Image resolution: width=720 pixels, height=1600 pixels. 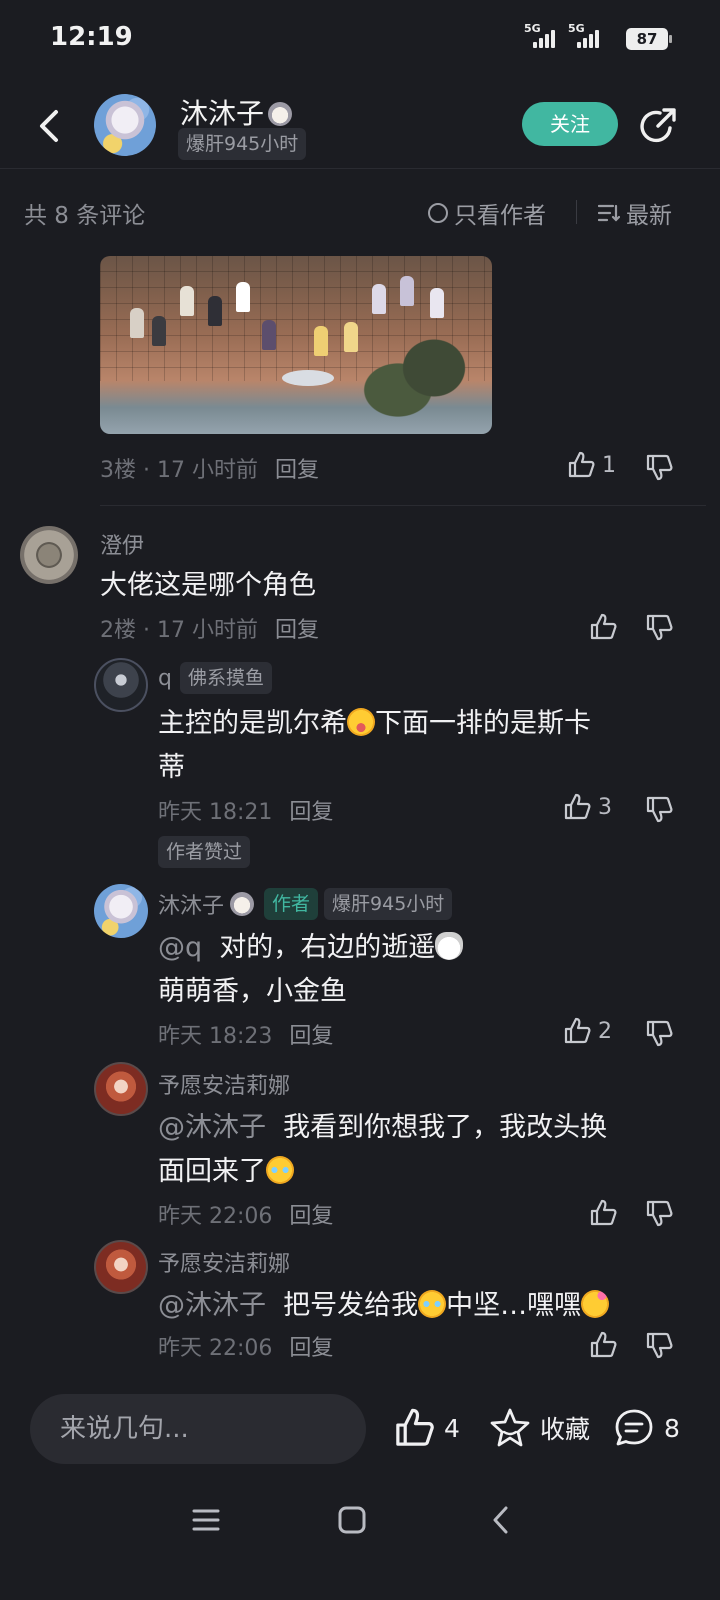 I want to click on comment-count: 共 8 条评论, so click(x=85, y=216).